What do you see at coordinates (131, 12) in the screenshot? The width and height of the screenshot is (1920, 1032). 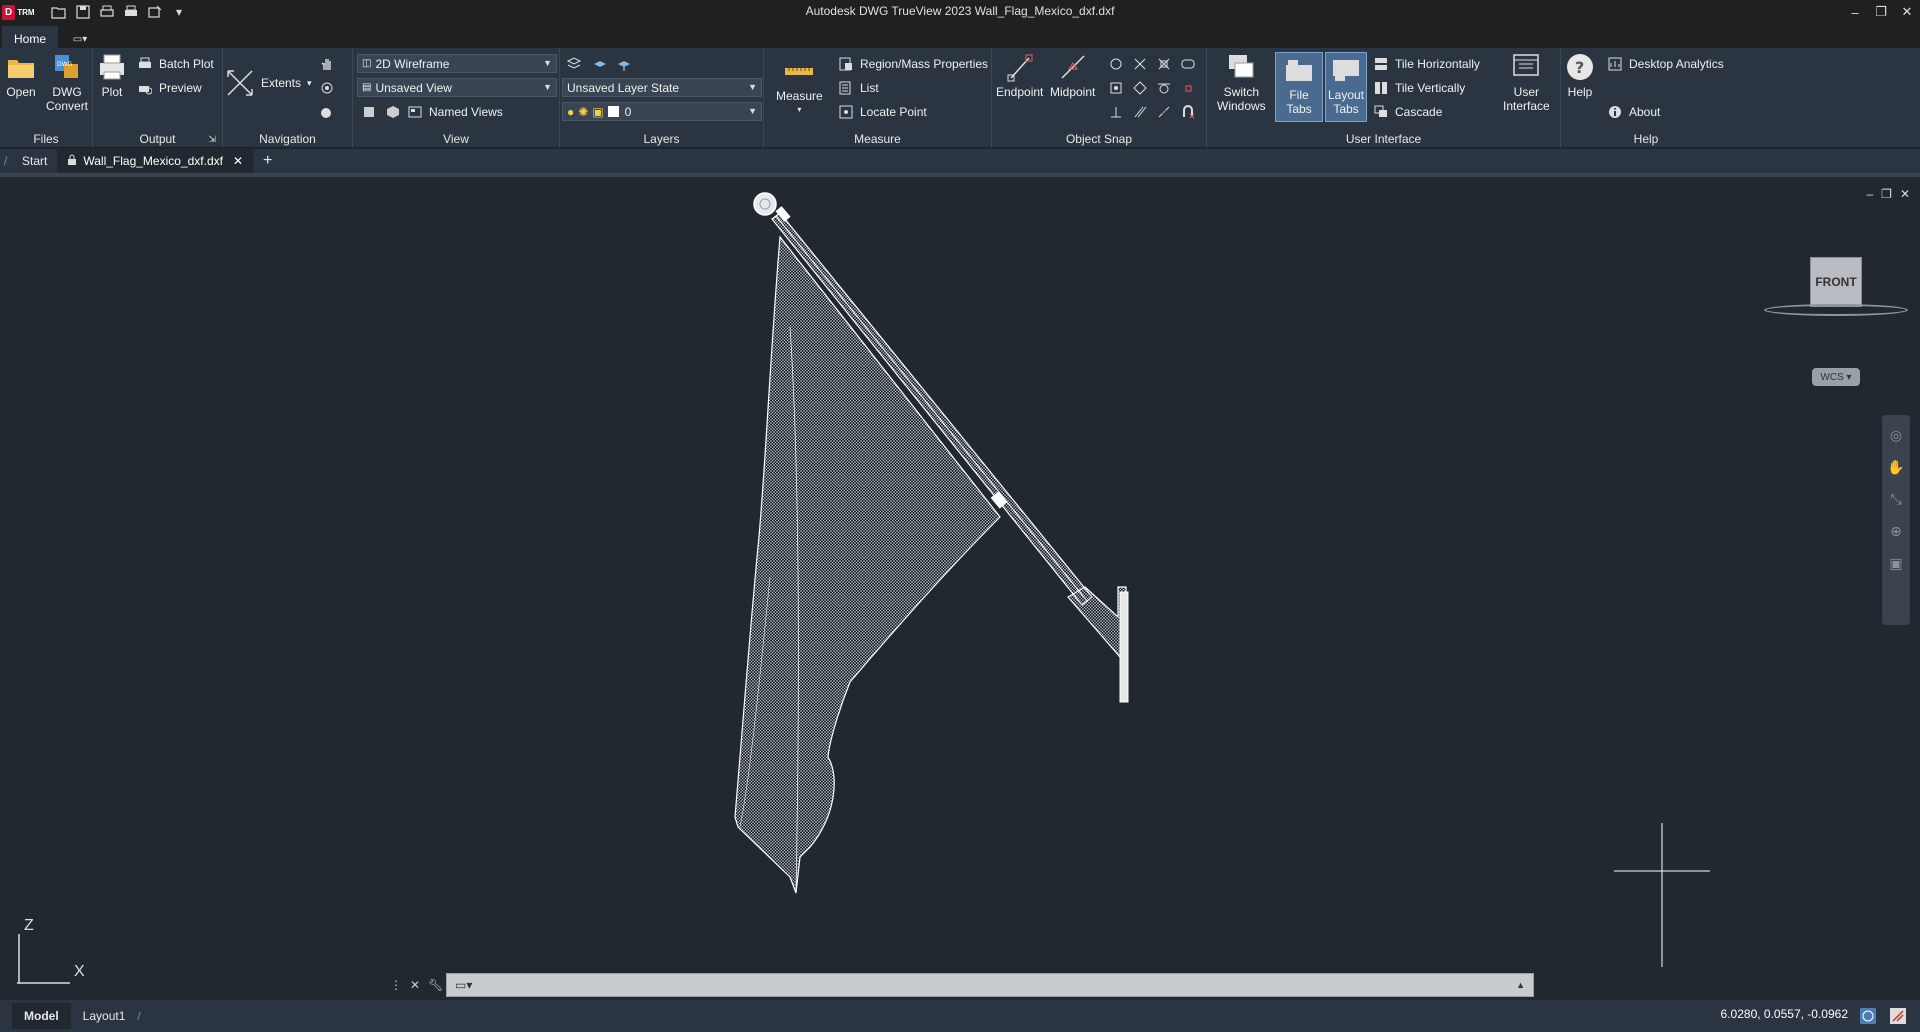 I see `plot-icon` at bounding box center [131, 12].